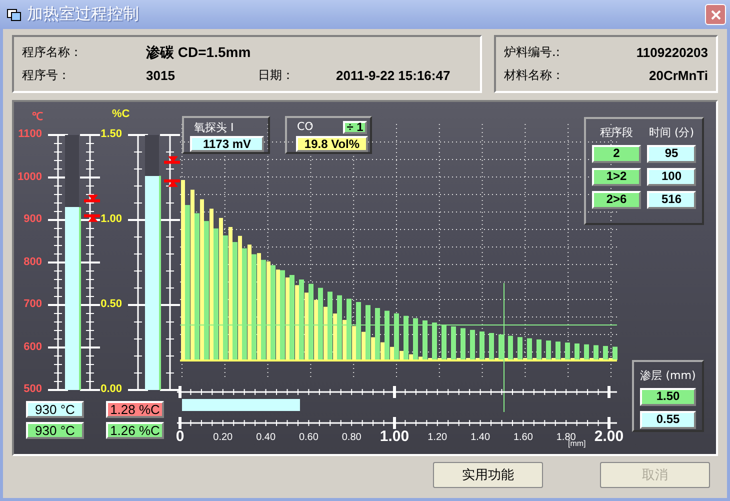 This screenshot has height=501, width=730. I want to click on scale-label: 500, so click(32, 389).